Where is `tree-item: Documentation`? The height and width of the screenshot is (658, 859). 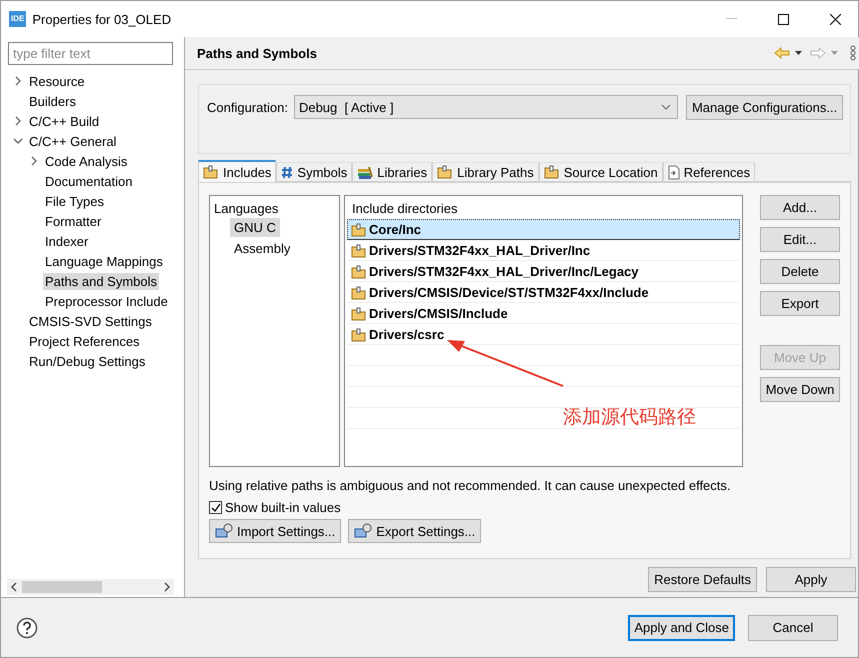 tree-item: Documentation is located at coordinates (88, 181).